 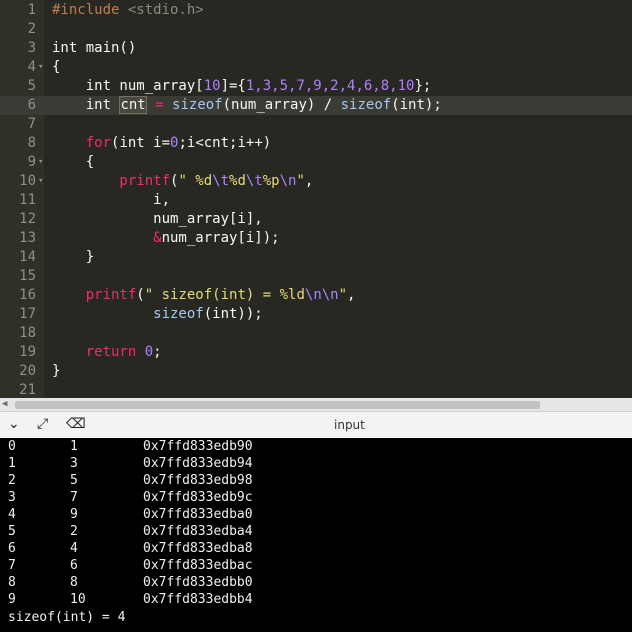 What do you see at coordinates (27, 200) in the screenshot?
I see `line-number: 11` at bounding box center [27, 200].